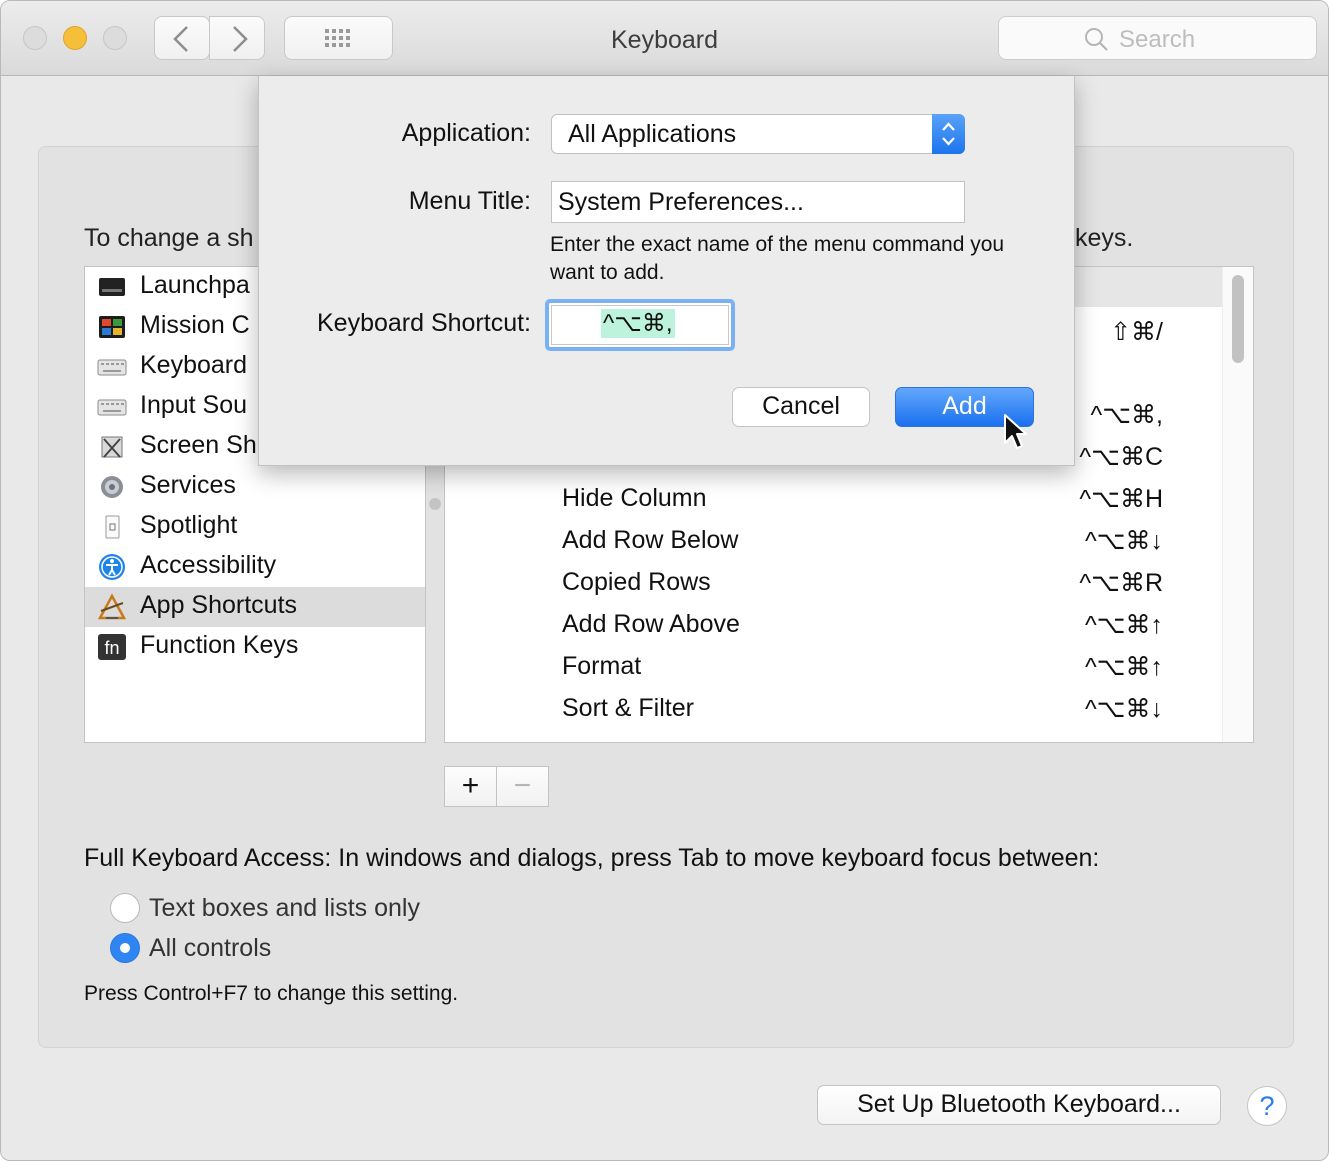 The width and height of the screenshot is (1329, 1161). What do you see at coordinates (466, 133) in the screenshot?
I see `application-label: Application:` at bounding box center [466, 133].